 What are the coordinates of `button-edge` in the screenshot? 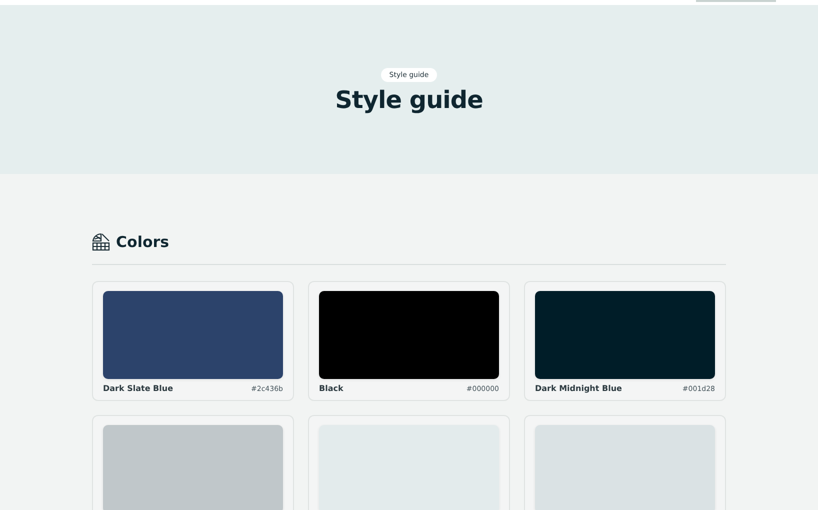 It's located at (736, 1).